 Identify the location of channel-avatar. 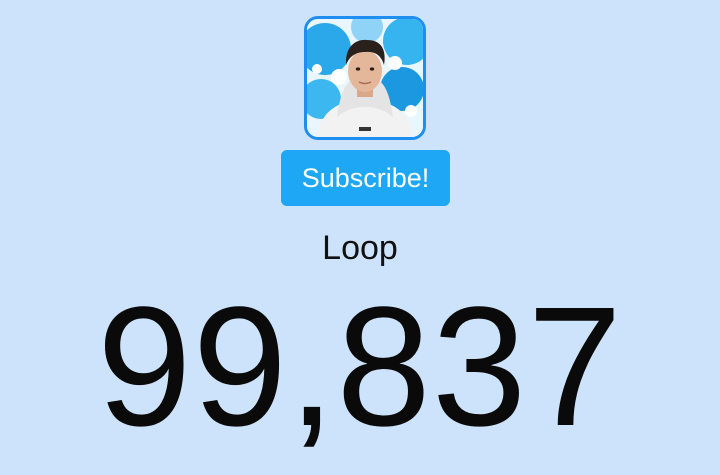
(365, 78).